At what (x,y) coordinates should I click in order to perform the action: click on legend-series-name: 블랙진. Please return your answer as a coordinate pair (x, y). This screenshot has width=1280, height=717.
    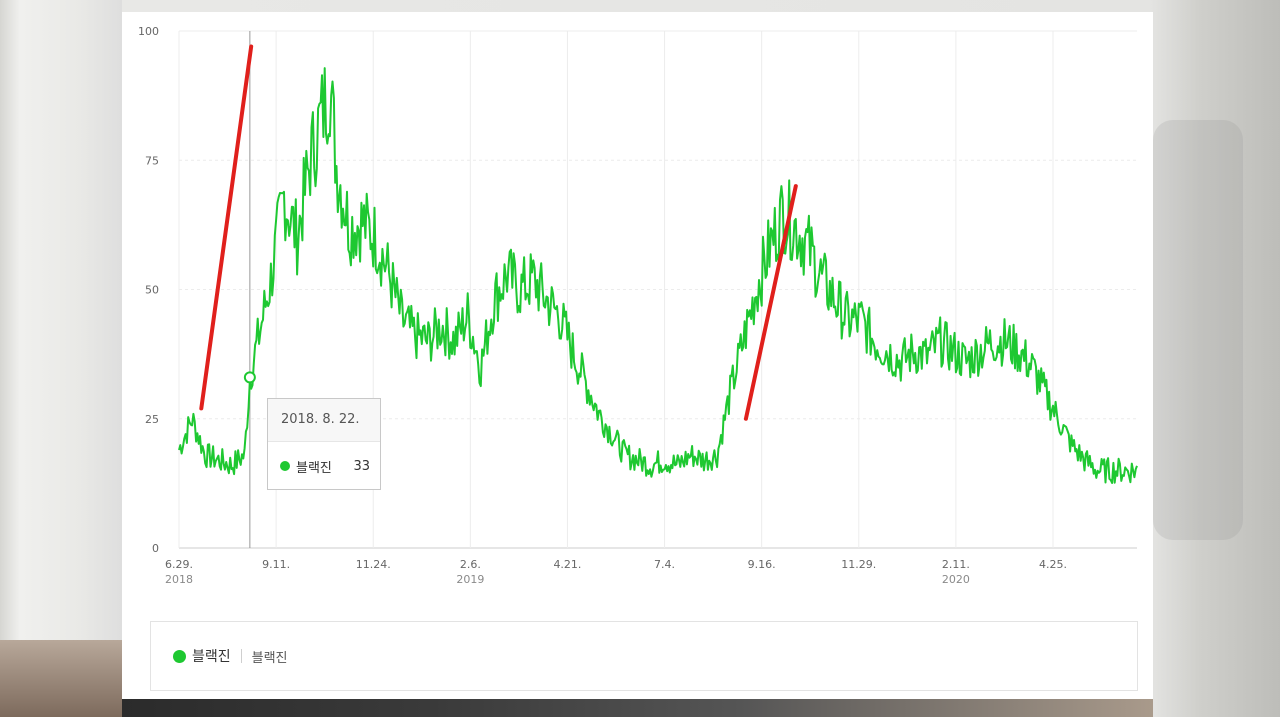
    Looking at the image, I should click on (211, 656).